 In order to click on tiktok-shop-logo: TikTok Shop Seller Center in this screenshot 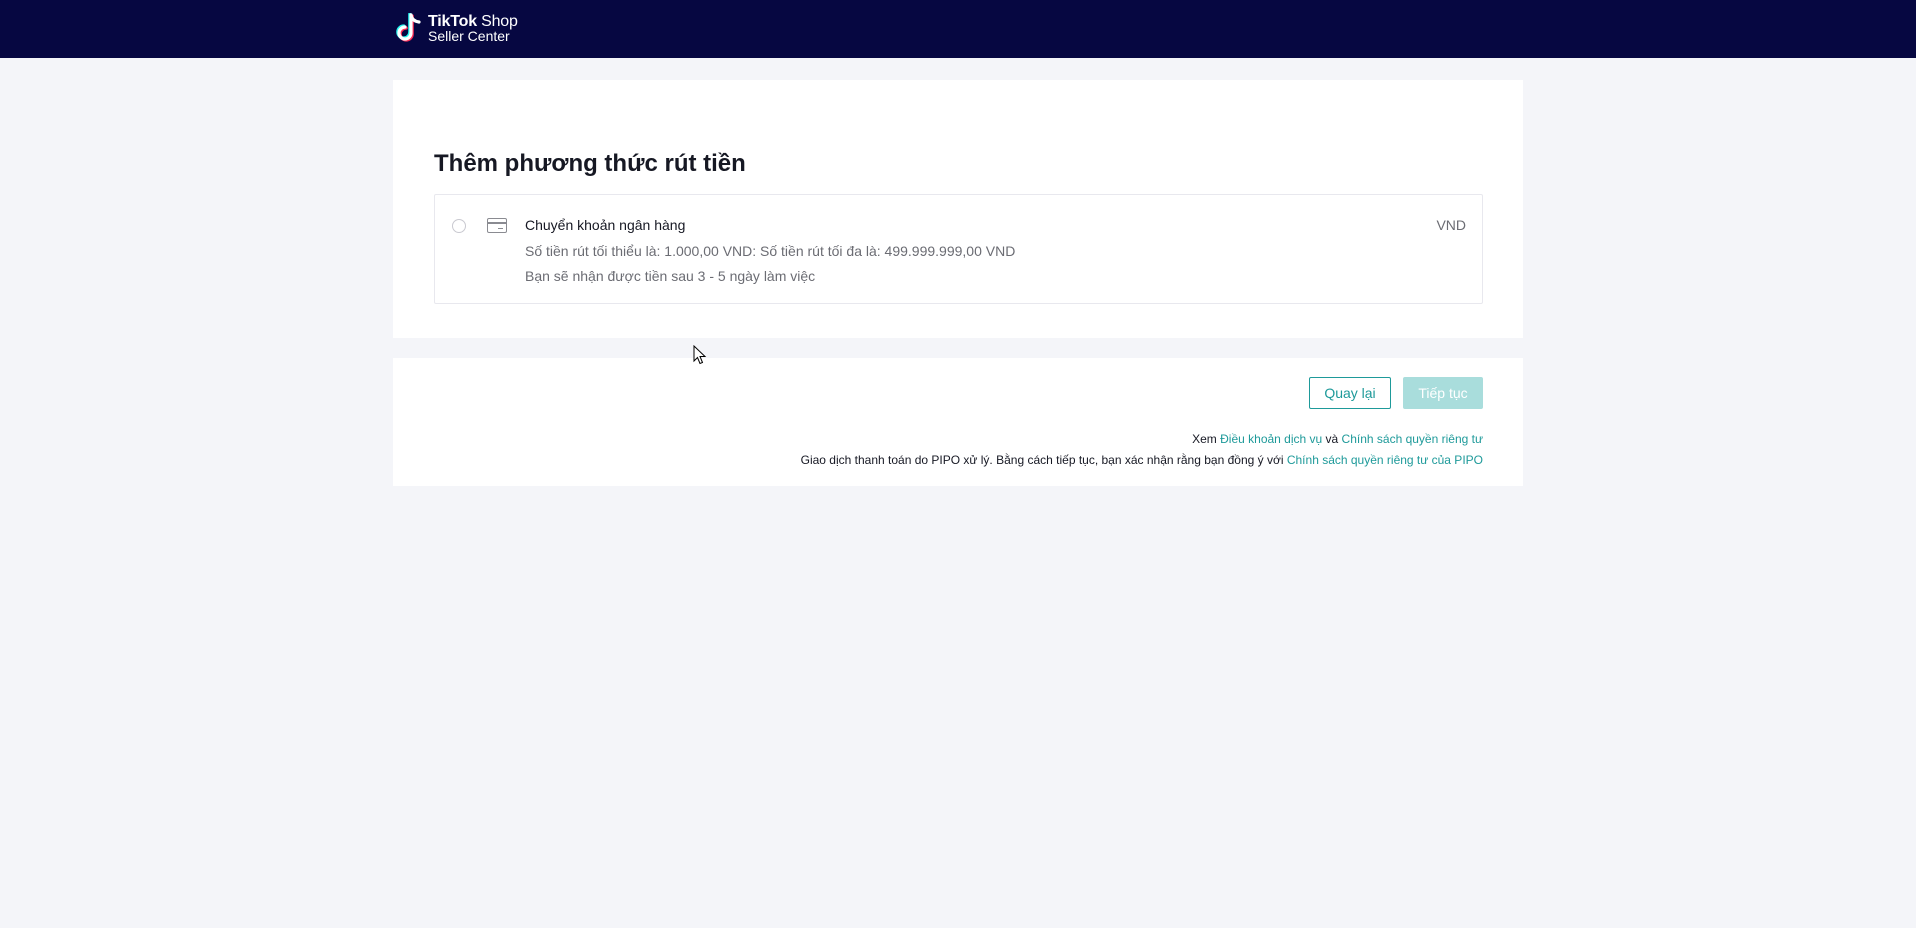, I will do `click(456, 28)`.